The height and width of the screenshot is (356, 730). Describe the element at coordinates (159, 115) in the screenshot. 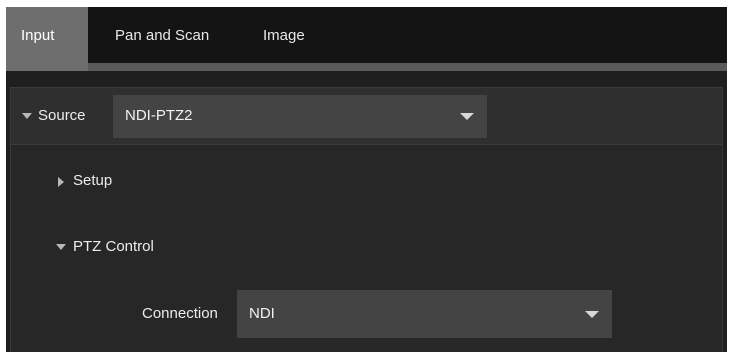

I see `source-dropdown-value: NDI-PTZ2` at that location.